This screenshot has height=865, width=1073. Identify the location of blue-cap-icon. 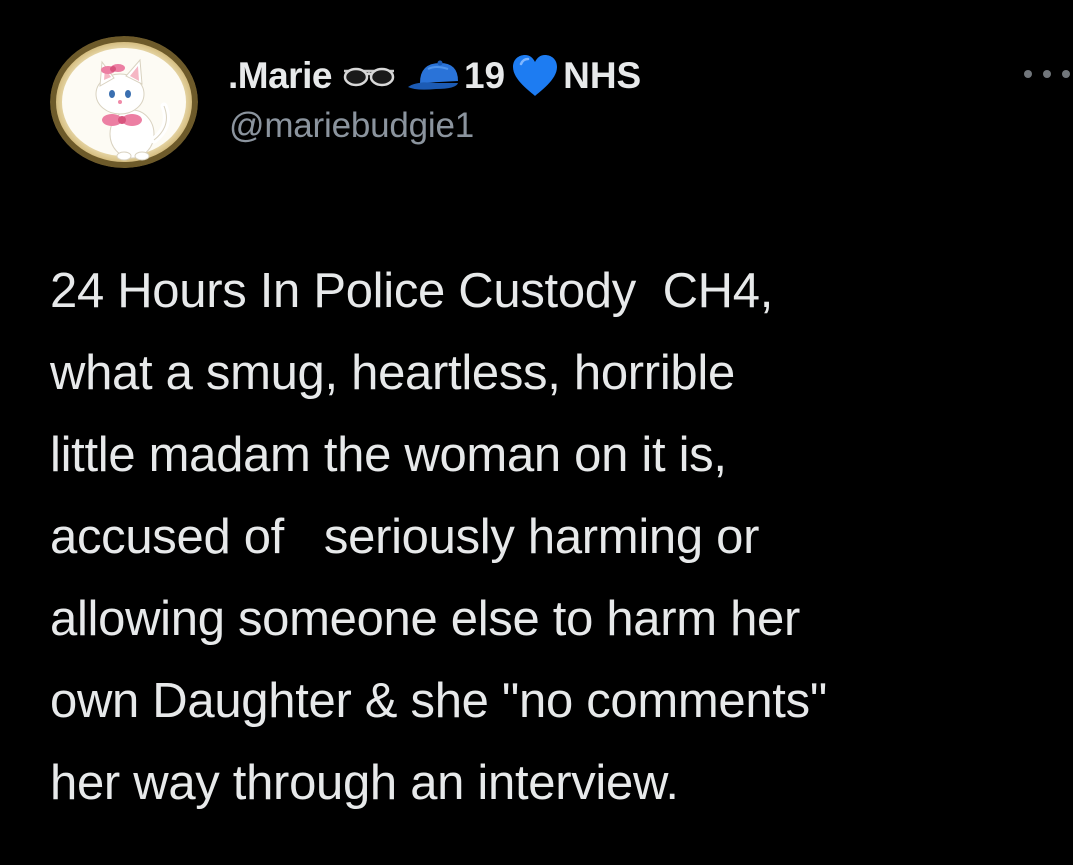
(434, 76).